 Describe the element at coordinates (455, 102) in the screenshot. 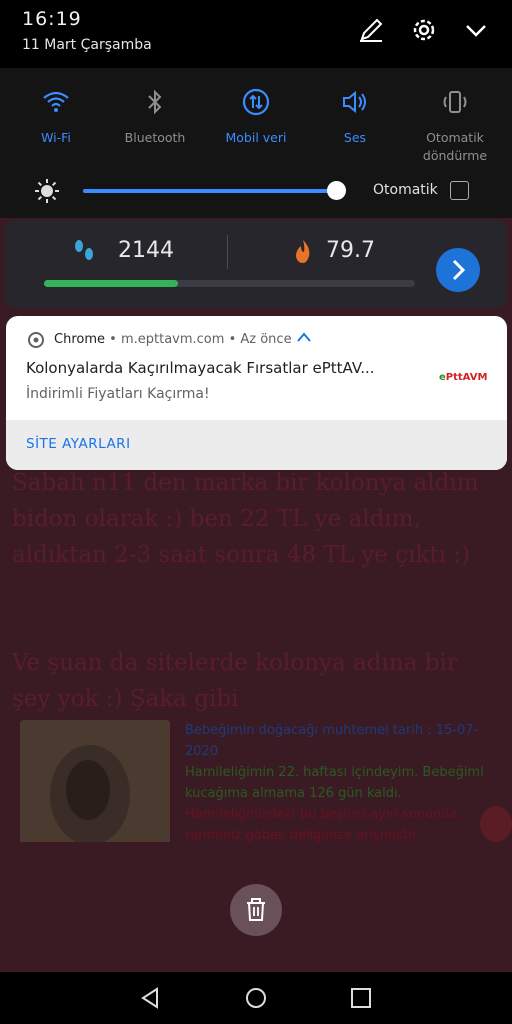

I see `auto-rotate-icon` at that location.